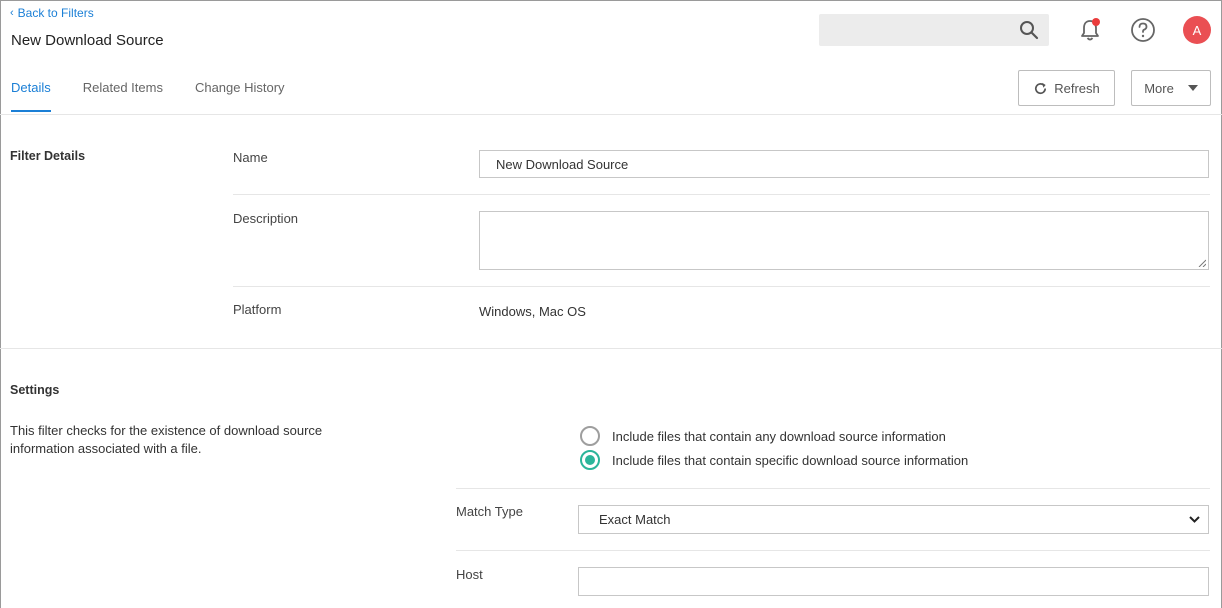 This screenshot has width=1222, height=608. What do you see at coordinates (893, 519) in the screenshot?
I see `match-type-select: Exact Match` at bounding box center [893, 519].